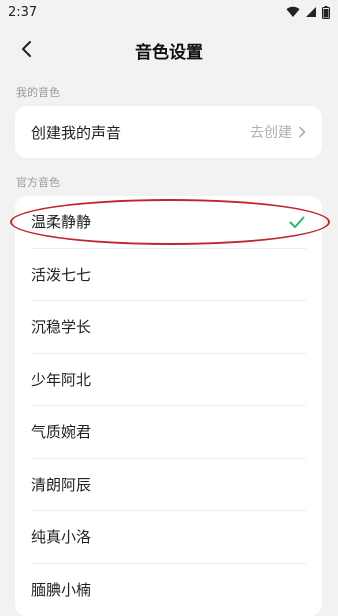 This screenshot has width=338, height=616. What do you see at coordinates (169, 12) in the screenshot?
I see `status-bar: 2:37` at bounding box center [169, 12].